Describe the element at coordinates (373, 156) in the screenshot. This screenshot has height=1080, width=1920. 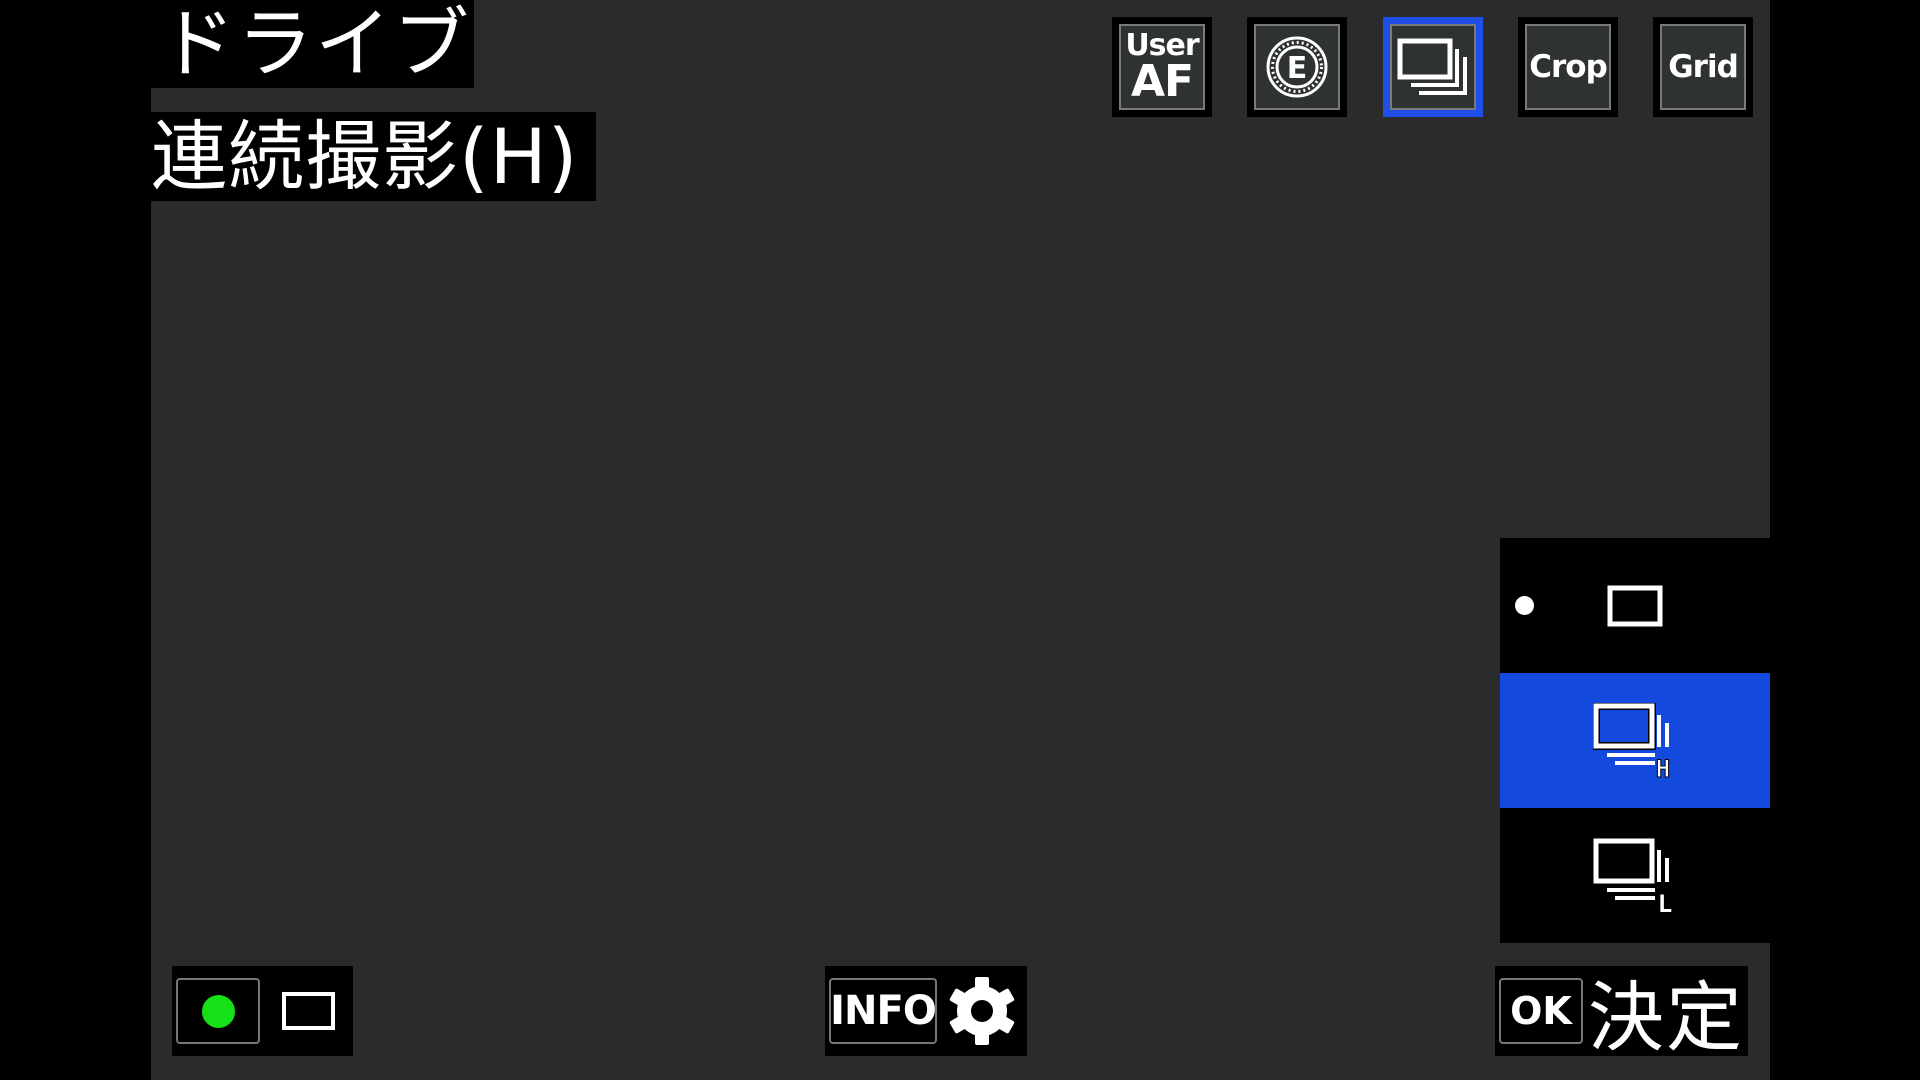
I see `selected-mode-label: 連続撮影(H)` at that location.